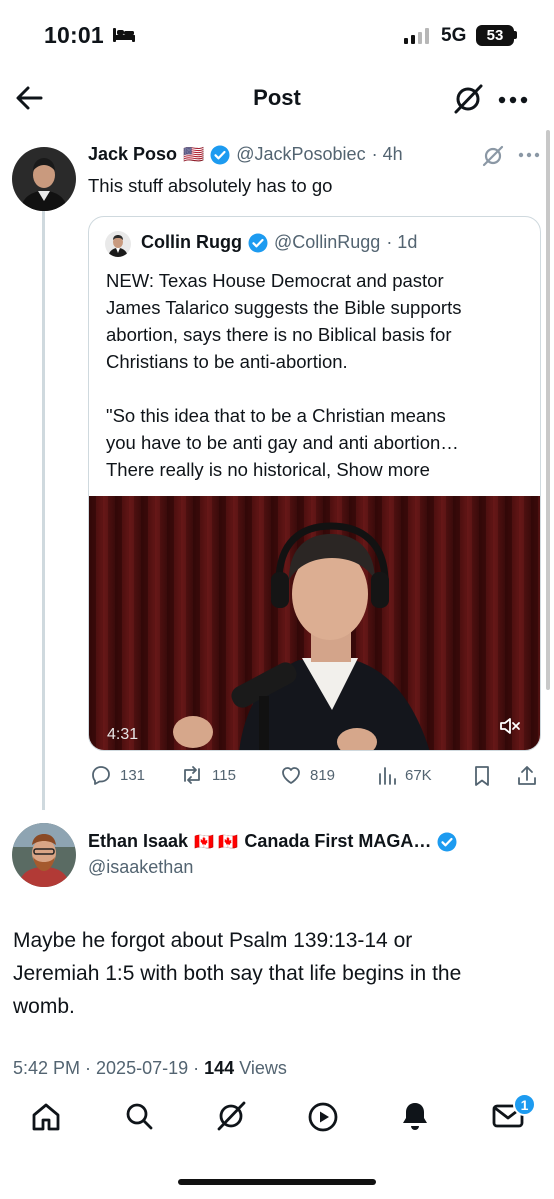 The height and width of the screenshot is (1199, 554). I want to click on reply-line: Maybe he forgot about Psalm 139:13-14 or, so click(213, 940).